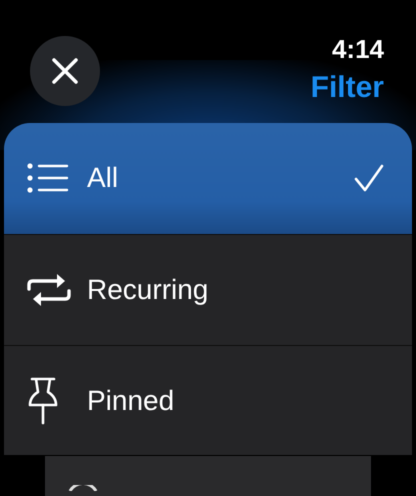 This screenshot has width=416, height=496. What do you see at coordinates (148, 289) in the screenshot?
I see `option-label: Recurring` at bounding box center [148, 289].